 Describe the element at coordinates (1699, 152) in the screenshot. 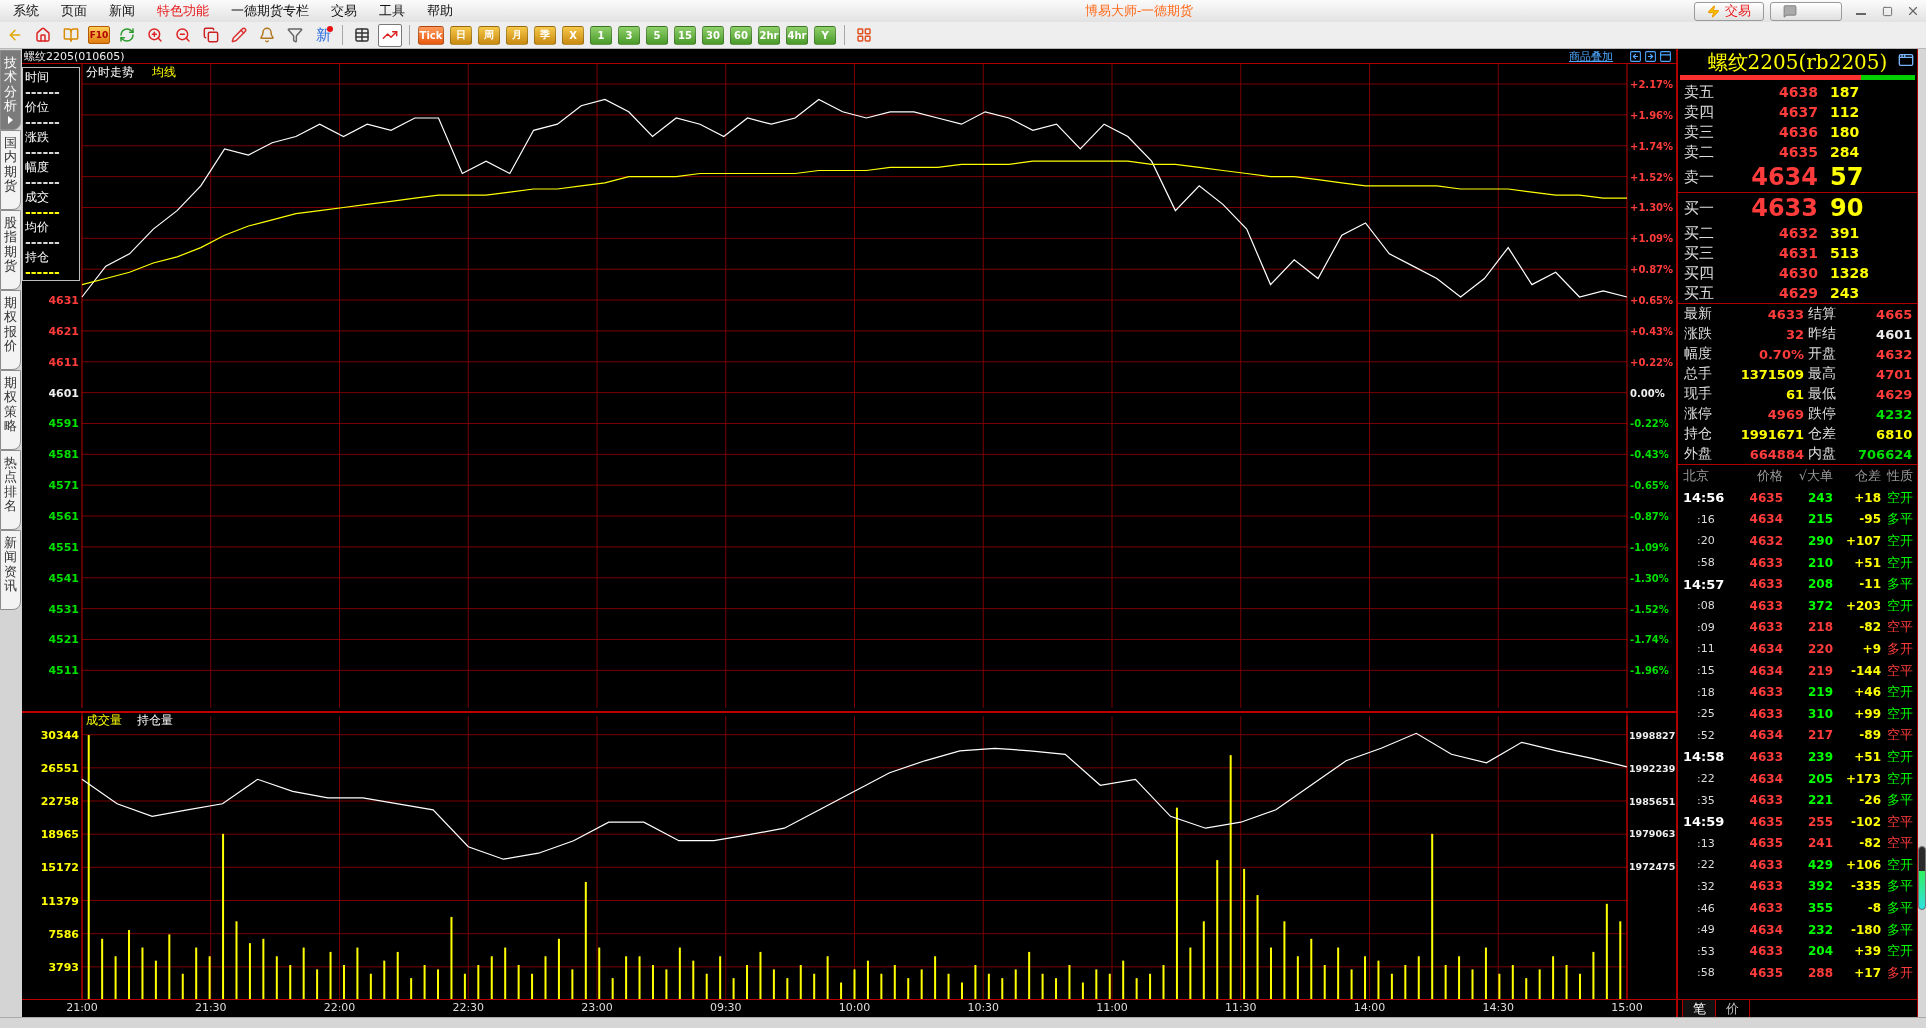

I see `book-label: 卖二` at that location.